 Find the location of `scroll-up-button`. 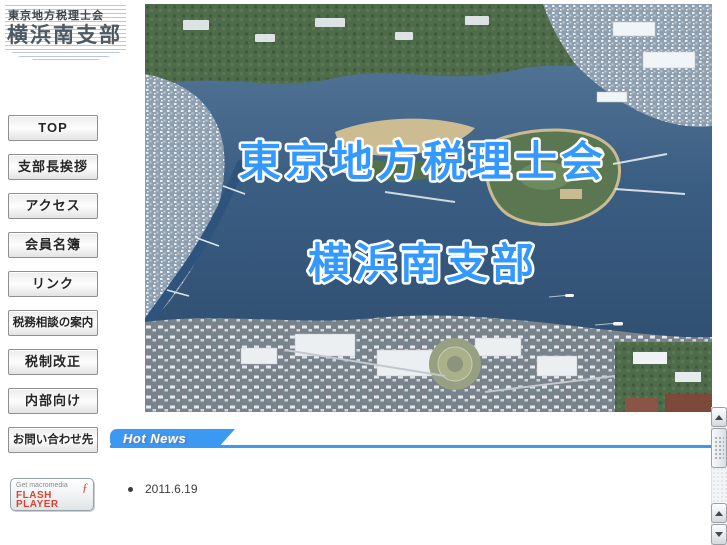

scroll-up-button is located at coordinates (719, 417).